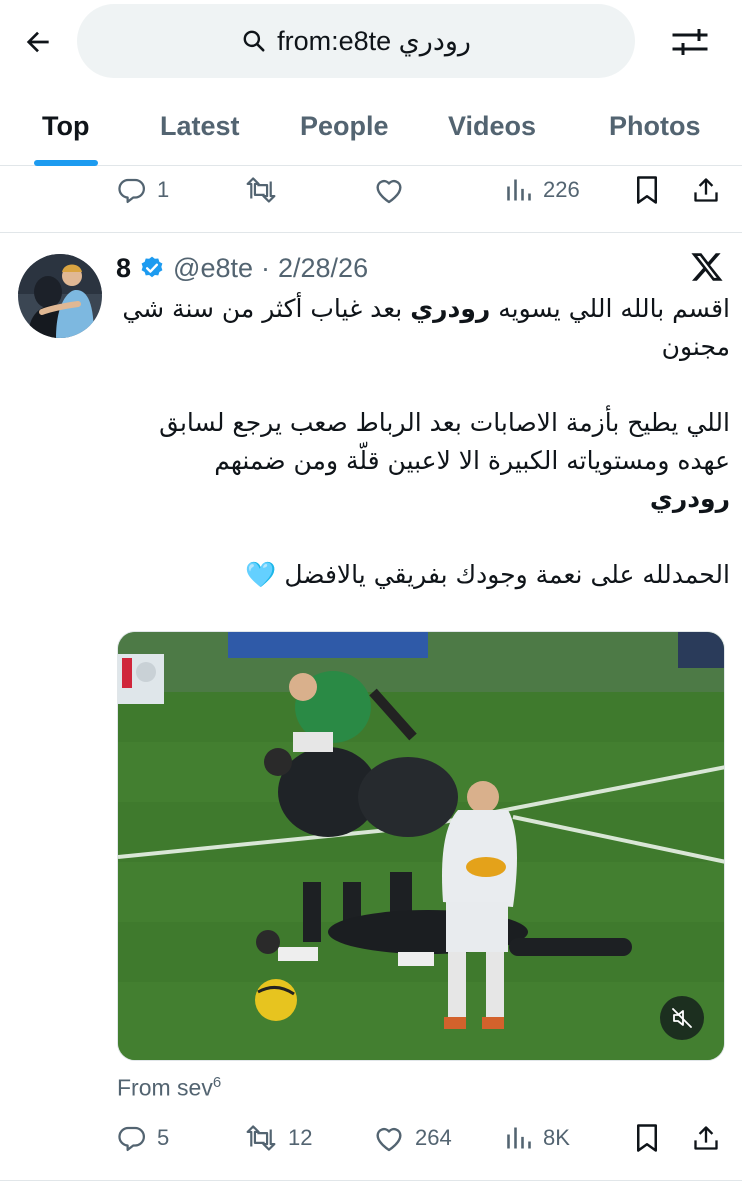 This screenshot has height=1200, width=742. I want to click on views-button: 8K, so click(537, 1138).